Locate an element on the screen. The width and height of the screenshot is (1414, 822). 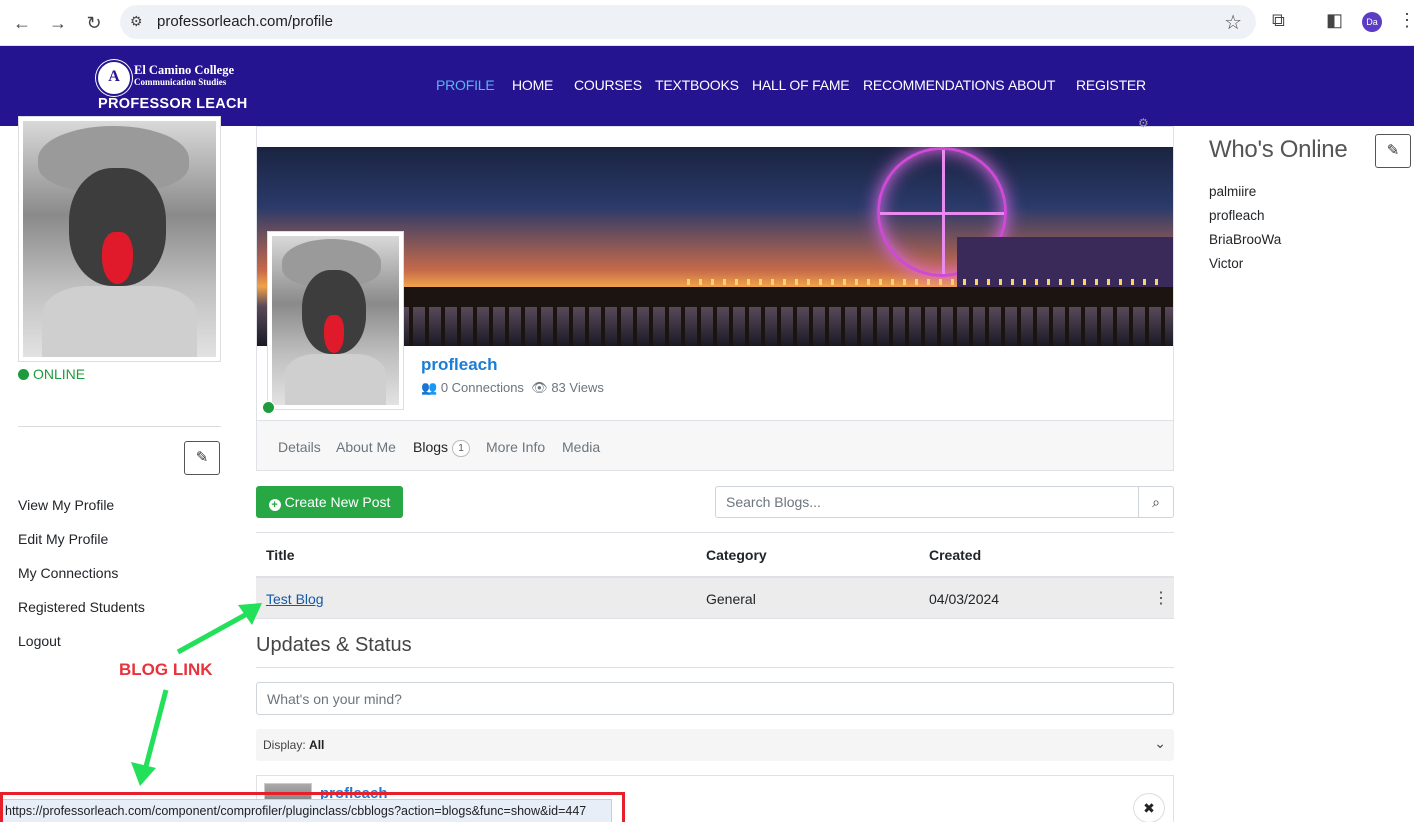
edit-menu-button: ✎ is located at coordinates (202, 458).